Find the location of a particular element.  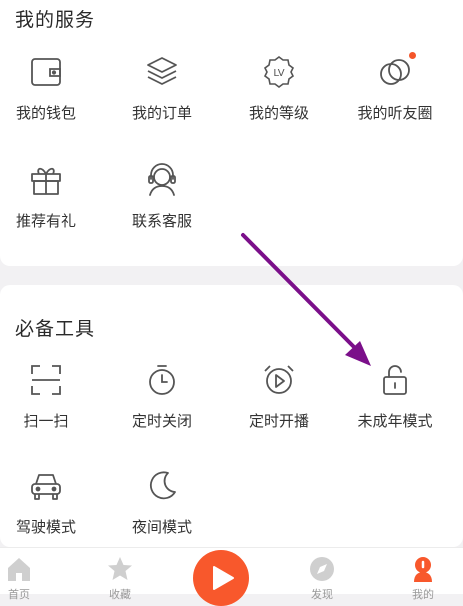

profile-icon is located at coordinates (423, 569).